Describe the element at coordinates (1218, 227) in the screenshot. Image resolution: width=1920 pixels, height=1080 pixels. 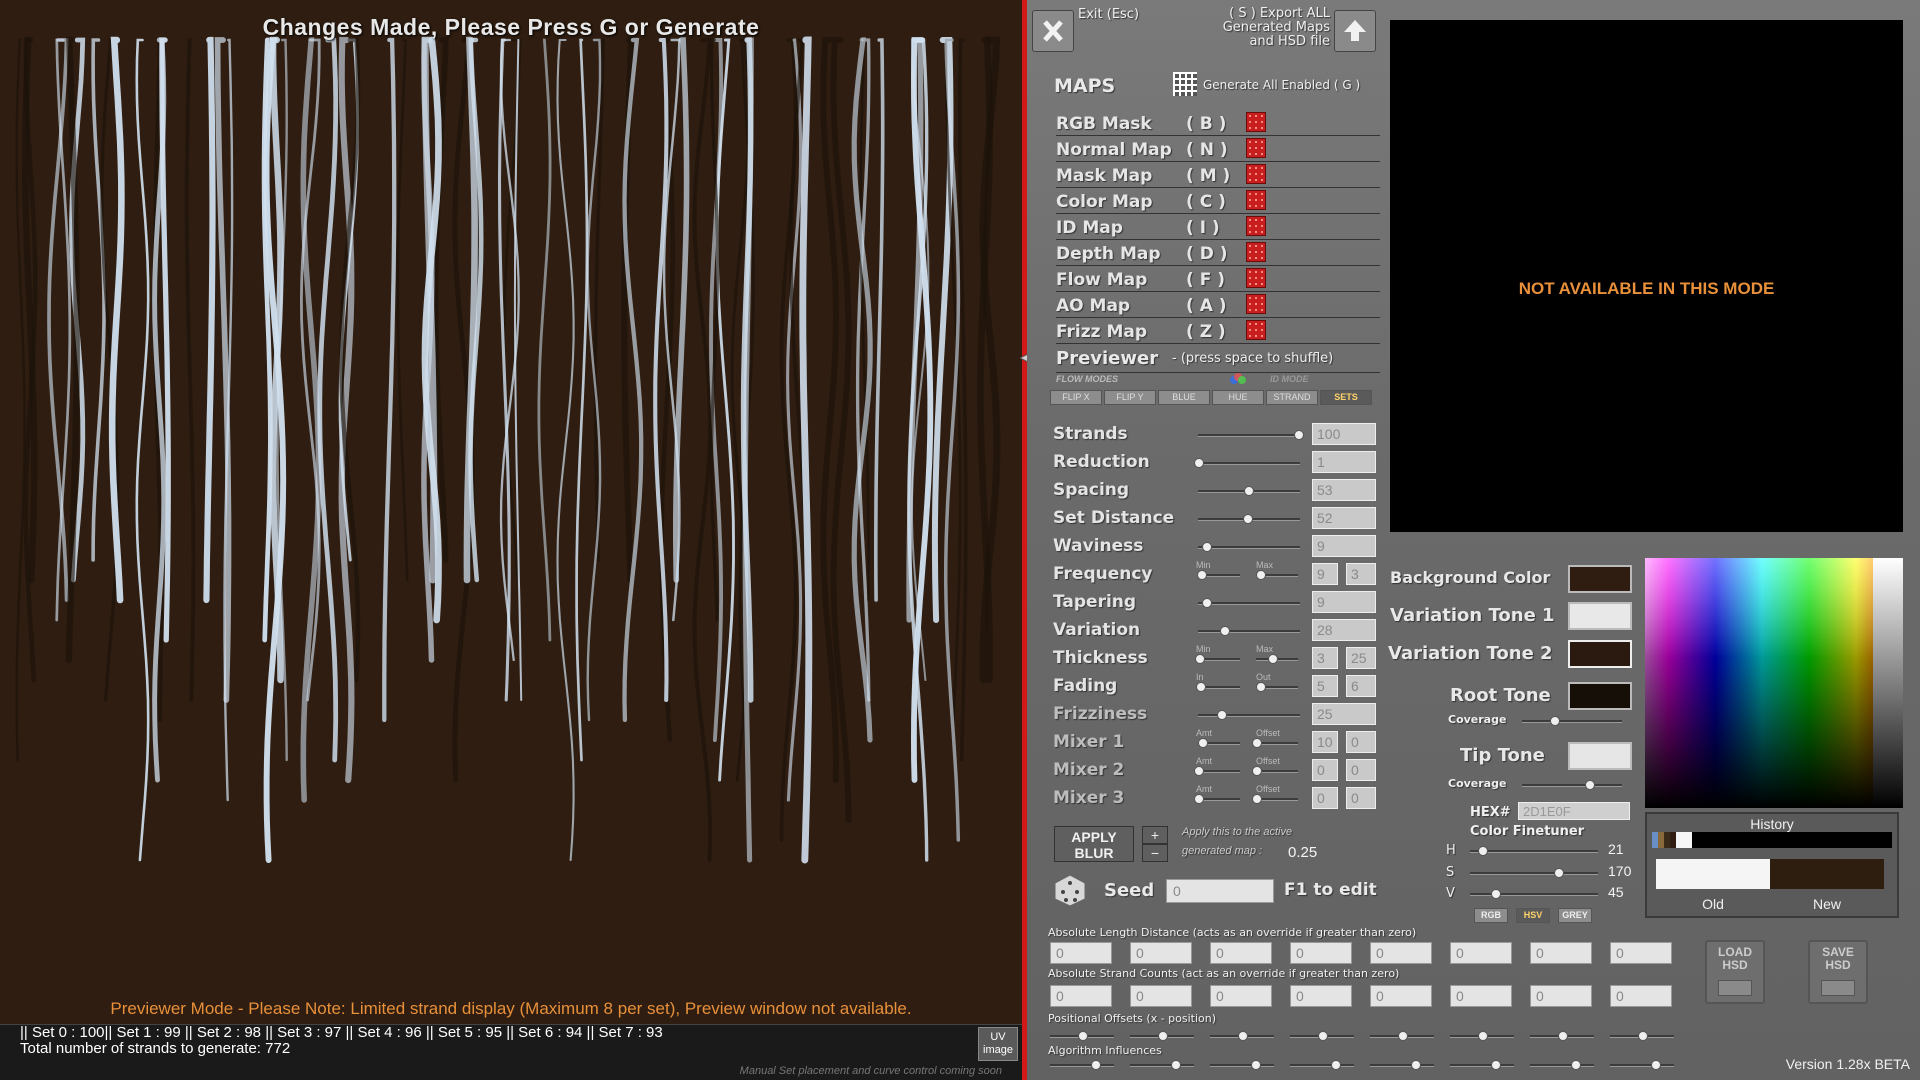
I see `map-row: ID Map ( I )` at that location.